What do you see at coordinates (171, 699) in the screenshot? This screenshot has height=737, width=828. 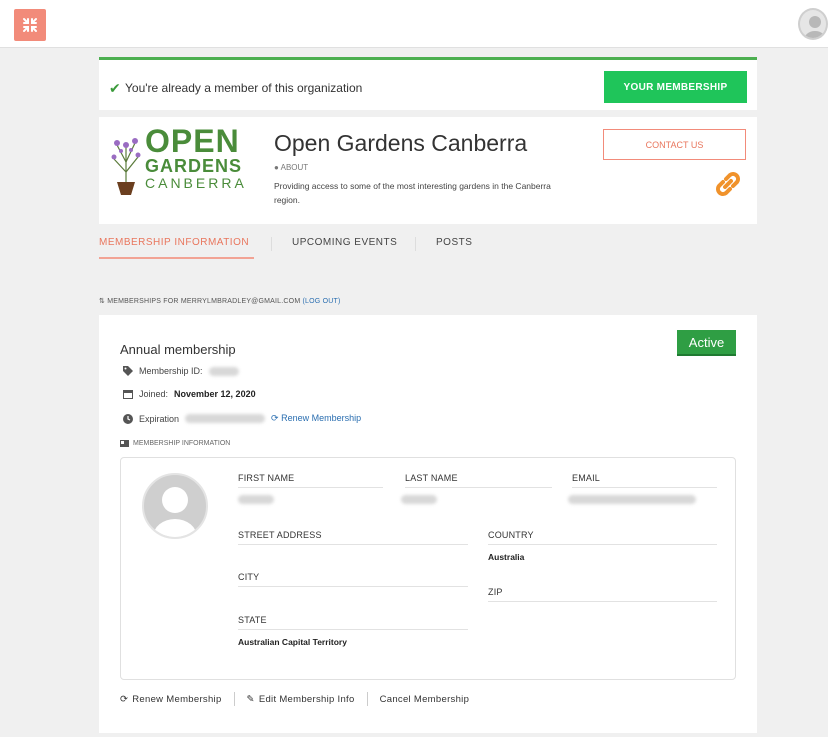 I see `renew-membership-button: ⟳ Renew Membership` at bounding box center [171, 699].